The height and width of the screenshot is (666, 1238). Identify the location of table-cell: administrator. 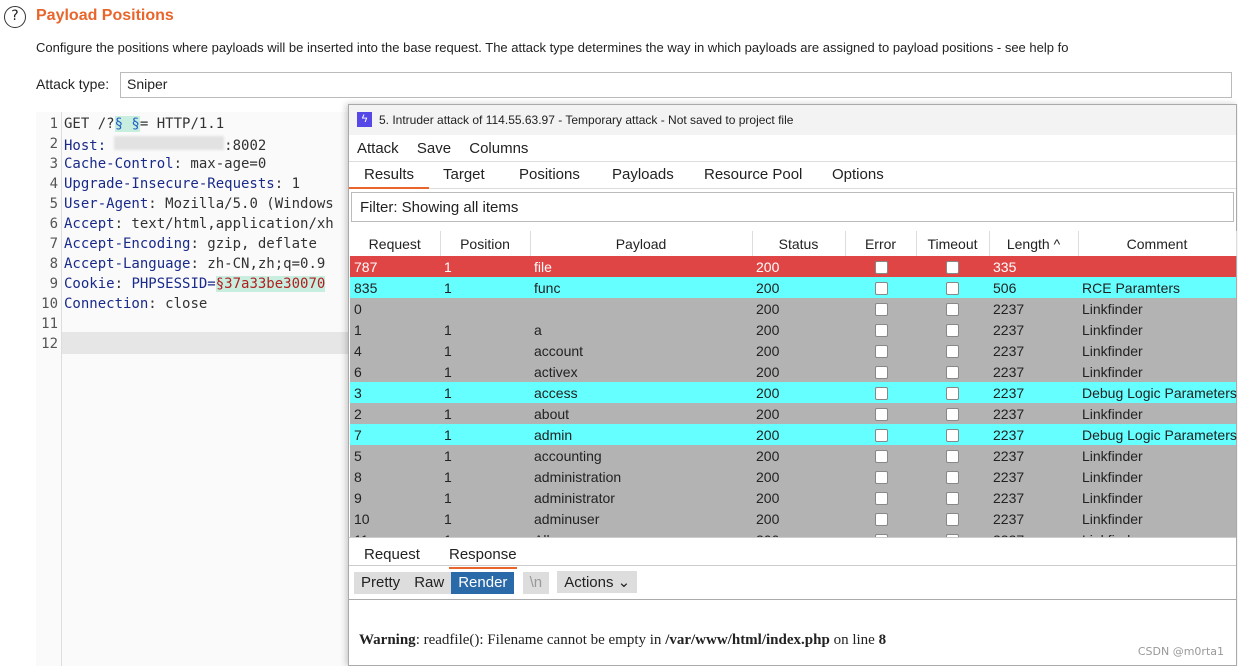
(574, 497).